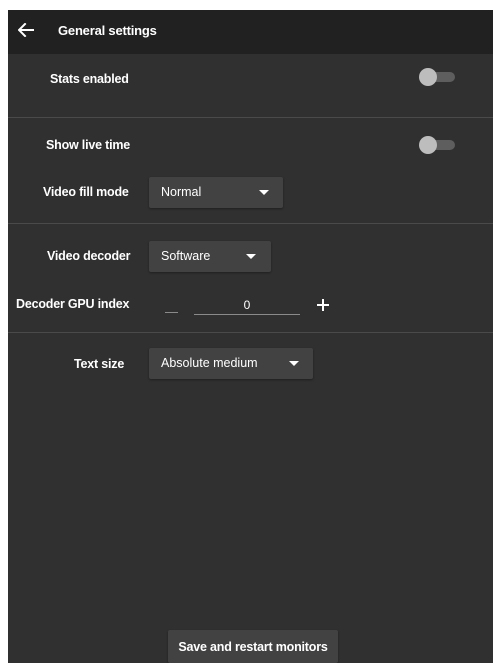 Image resolution: width=494 pixels, height=663 pixels. I want to click on decoder-gpu-index-input, so click(247, 305).